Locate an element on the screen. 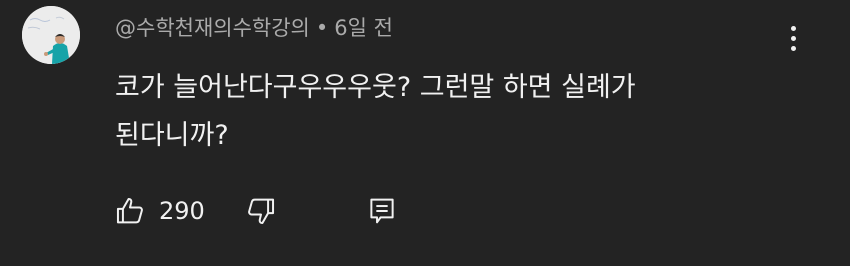 This screenshot has height=266, width=850. thumbs-down-icon is located at coordinates (261, 211).